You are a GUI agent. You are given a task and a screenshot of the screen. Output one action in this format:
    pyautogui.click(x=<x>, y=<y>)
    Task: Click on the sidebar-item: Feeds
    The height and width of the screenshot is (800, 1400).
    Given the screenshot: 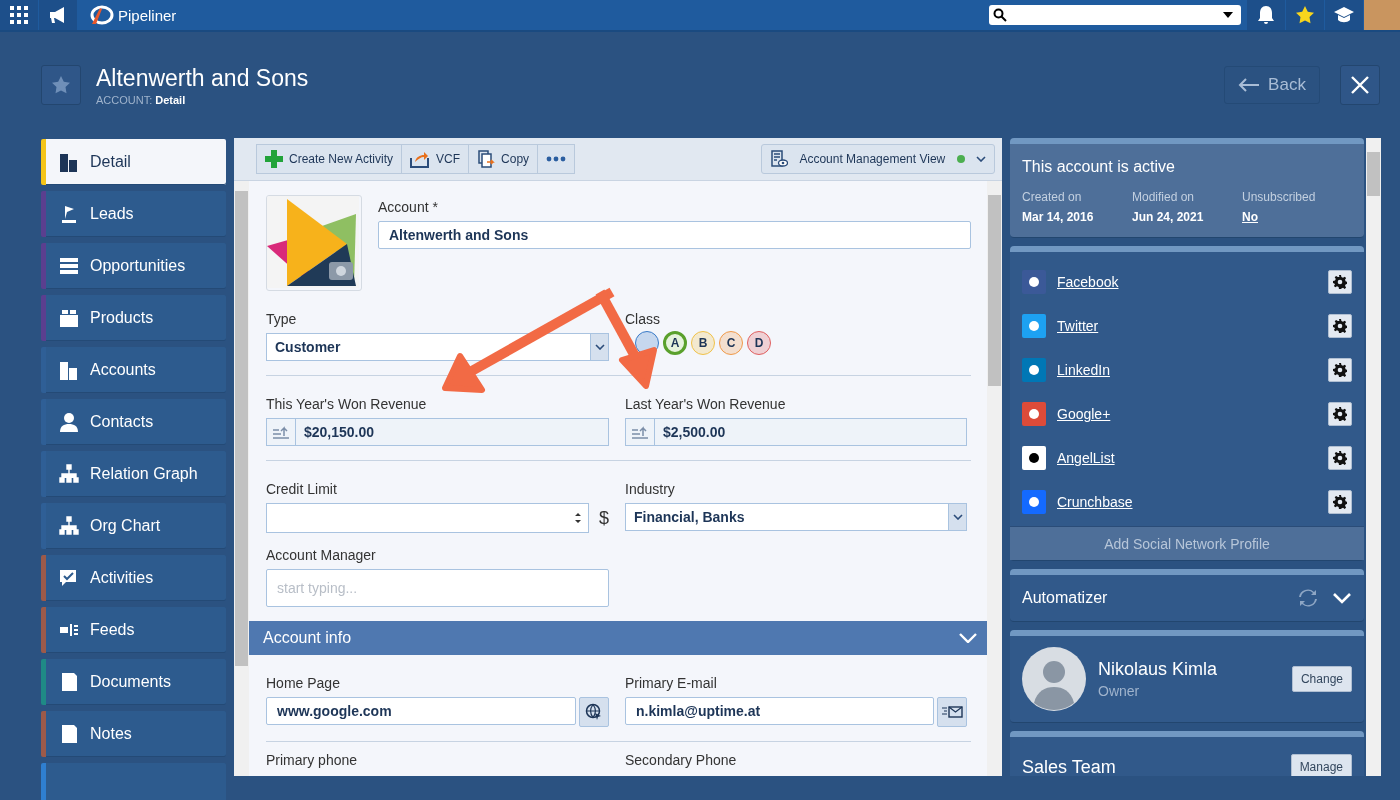 What is the action you would take?
    pyautogui.click(x=133, y=630)
    